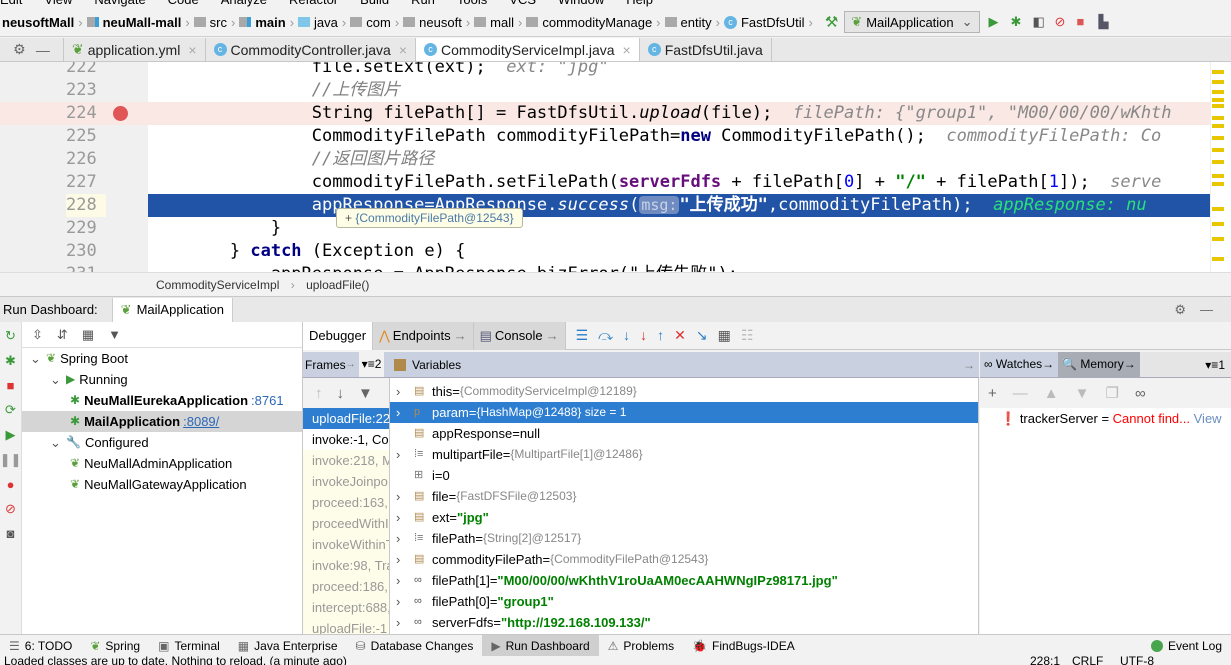  What do you see at coordinates (684, 601) in the screenshot?
I see `variable-row: › ∞ filePath[0] = "group1"` at bounding box center [684, 601].